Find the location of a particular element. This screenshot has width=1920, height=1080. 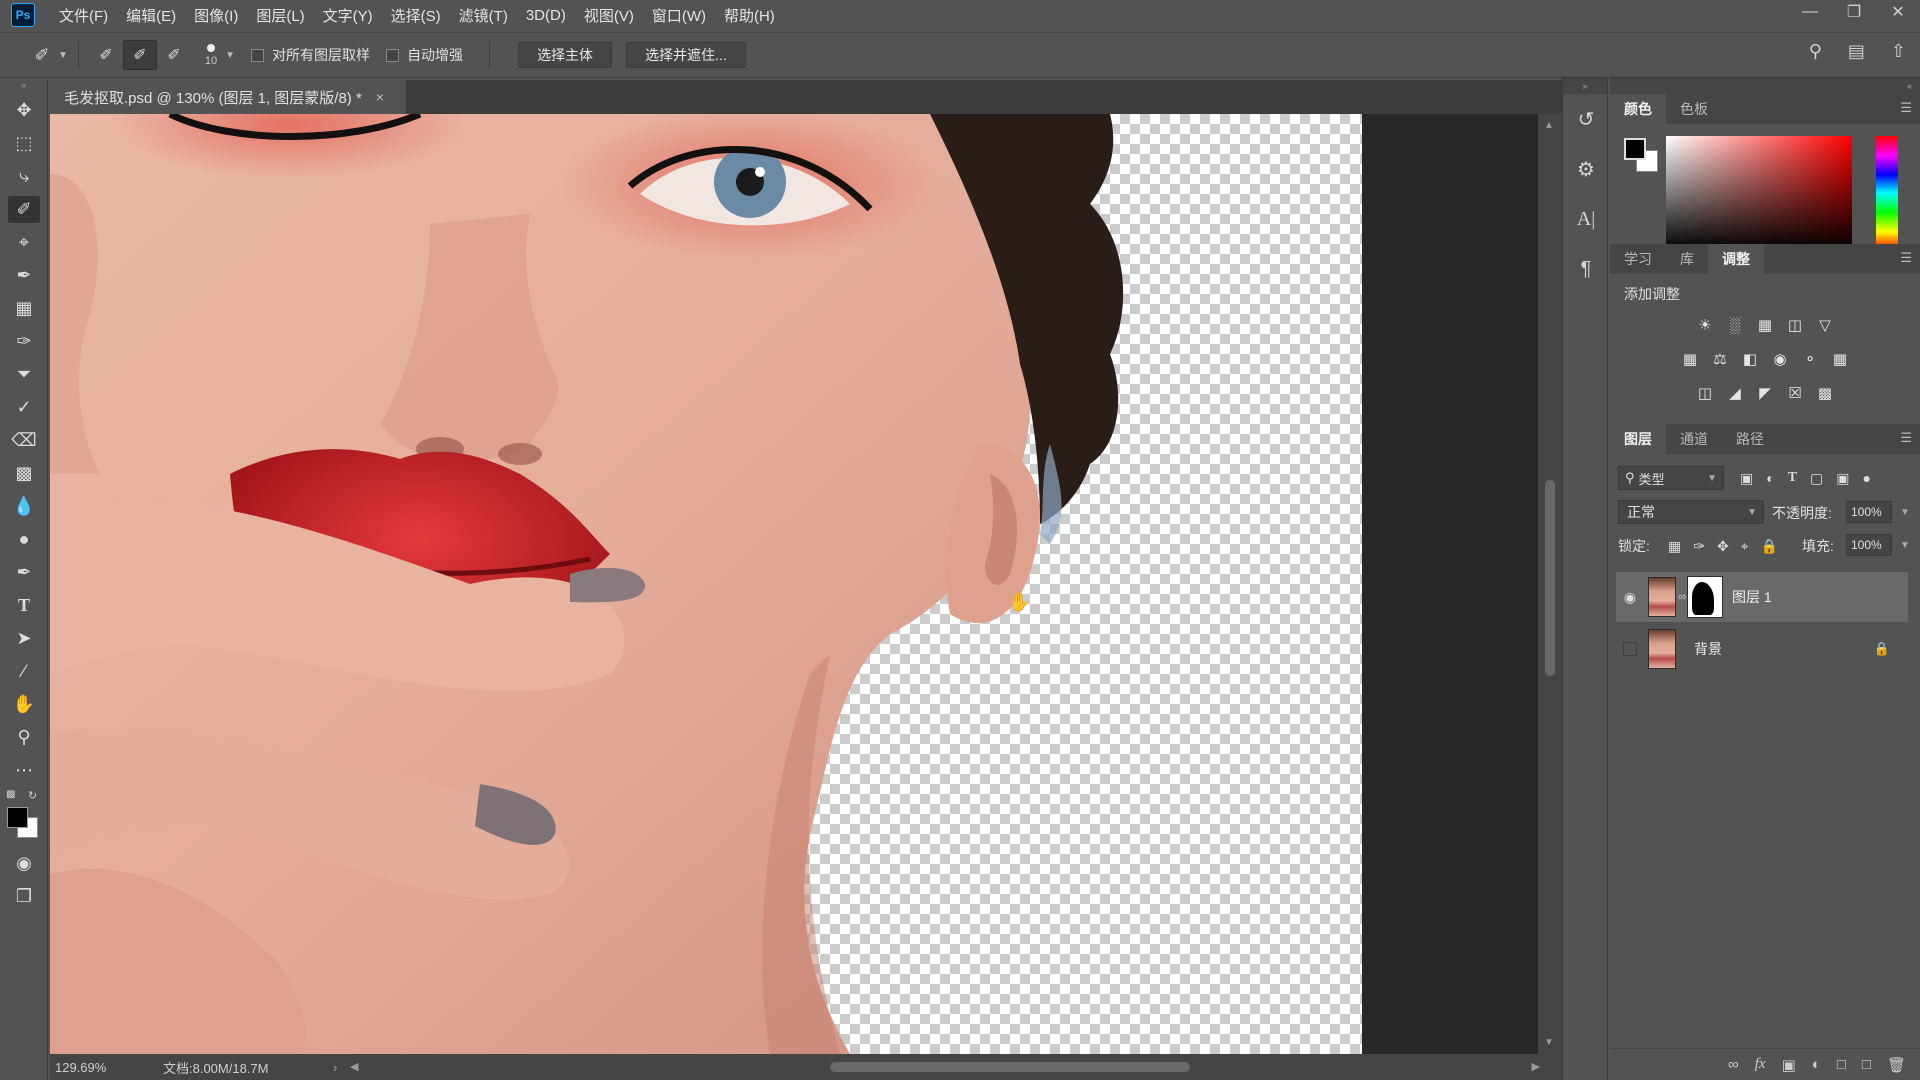

horizontal-scrollbar: ◀ ▶ is located at coordinates (945, 1067).